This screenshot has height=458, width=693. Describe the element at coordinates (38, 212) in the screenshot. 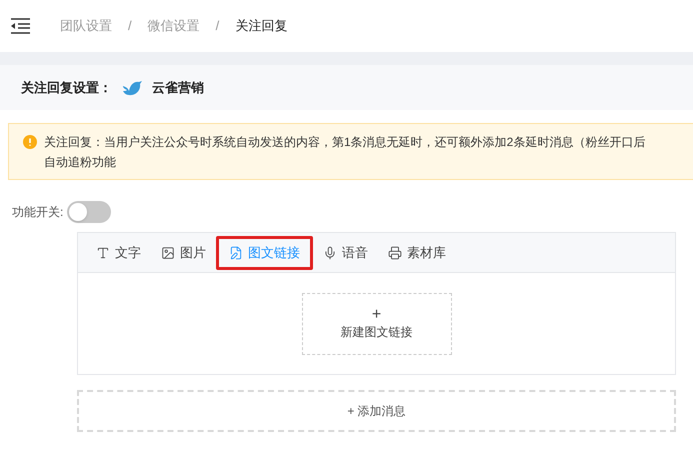

I see `toggle-label: 功能开关:` at that location.